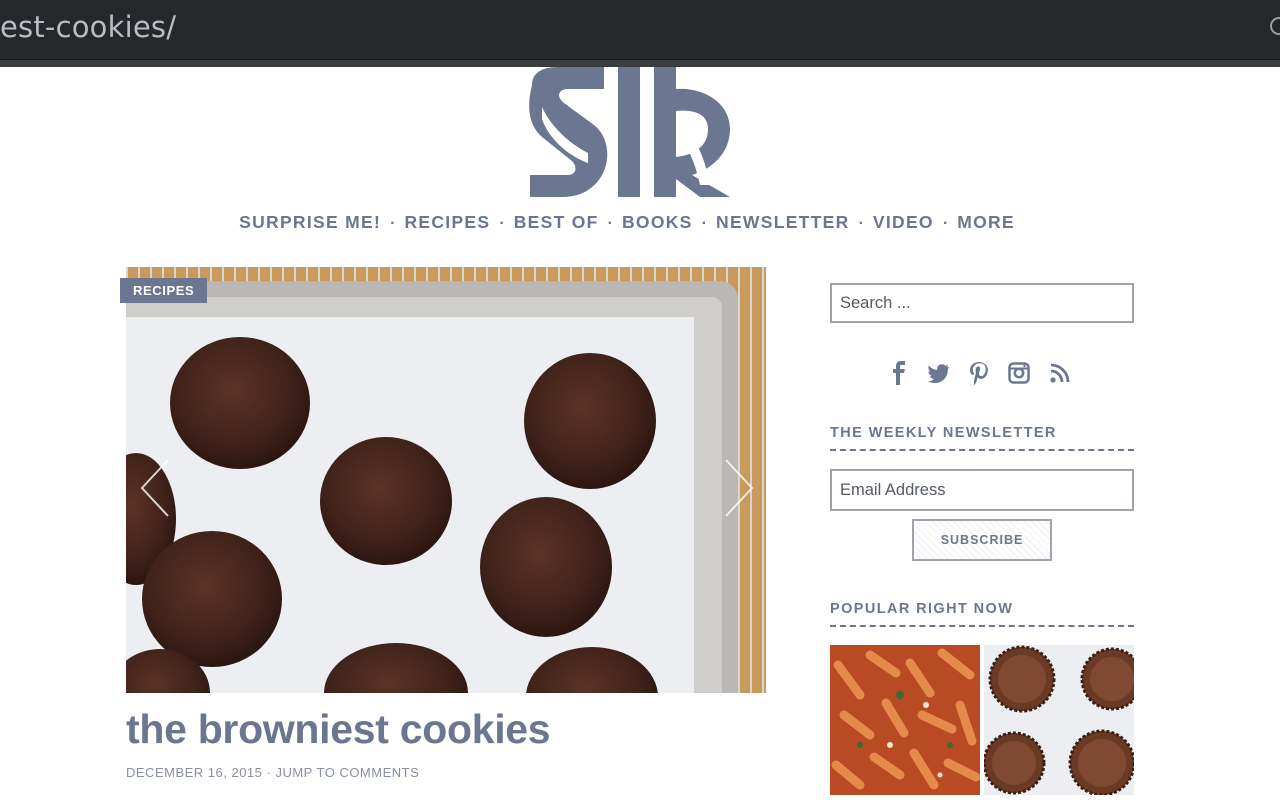  I want to click on instagram-icon, so click(1019, 373).